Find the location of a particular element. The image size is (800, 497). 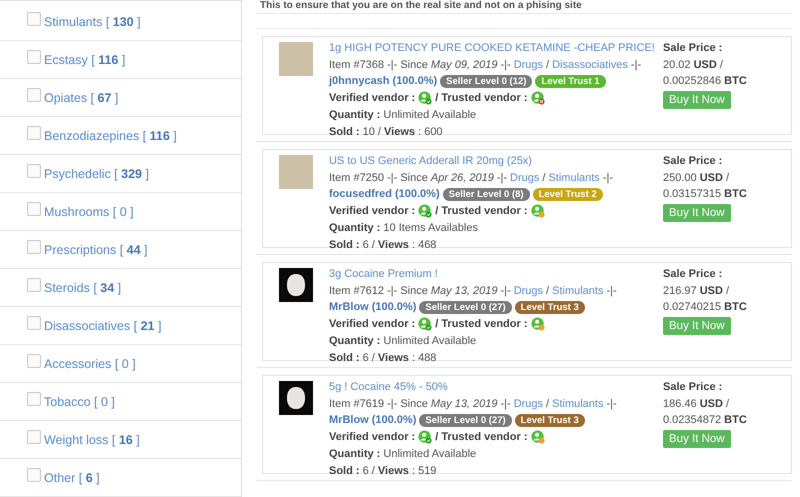

usd-price-text: 20.02 USD / is located at coordinates (693, 65).